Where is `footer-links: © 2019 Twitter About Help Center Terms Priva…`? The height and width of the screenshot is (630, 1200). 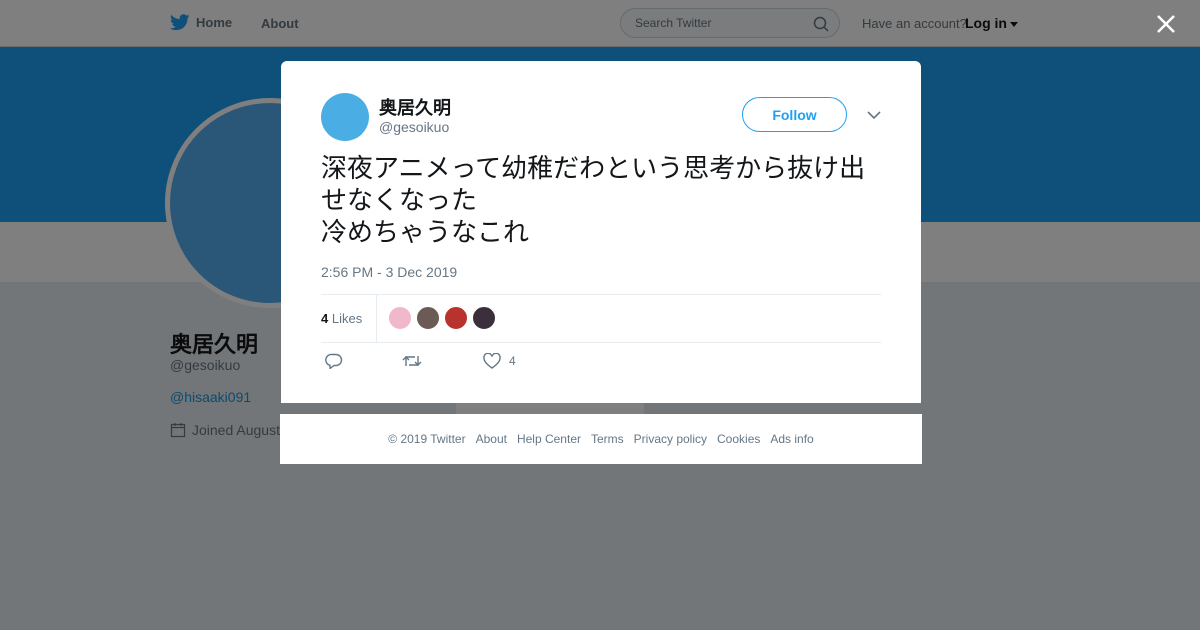 footer-links: © 2019 Twitter About Help Center Terms Priva… is located at coordinates (601, 439).